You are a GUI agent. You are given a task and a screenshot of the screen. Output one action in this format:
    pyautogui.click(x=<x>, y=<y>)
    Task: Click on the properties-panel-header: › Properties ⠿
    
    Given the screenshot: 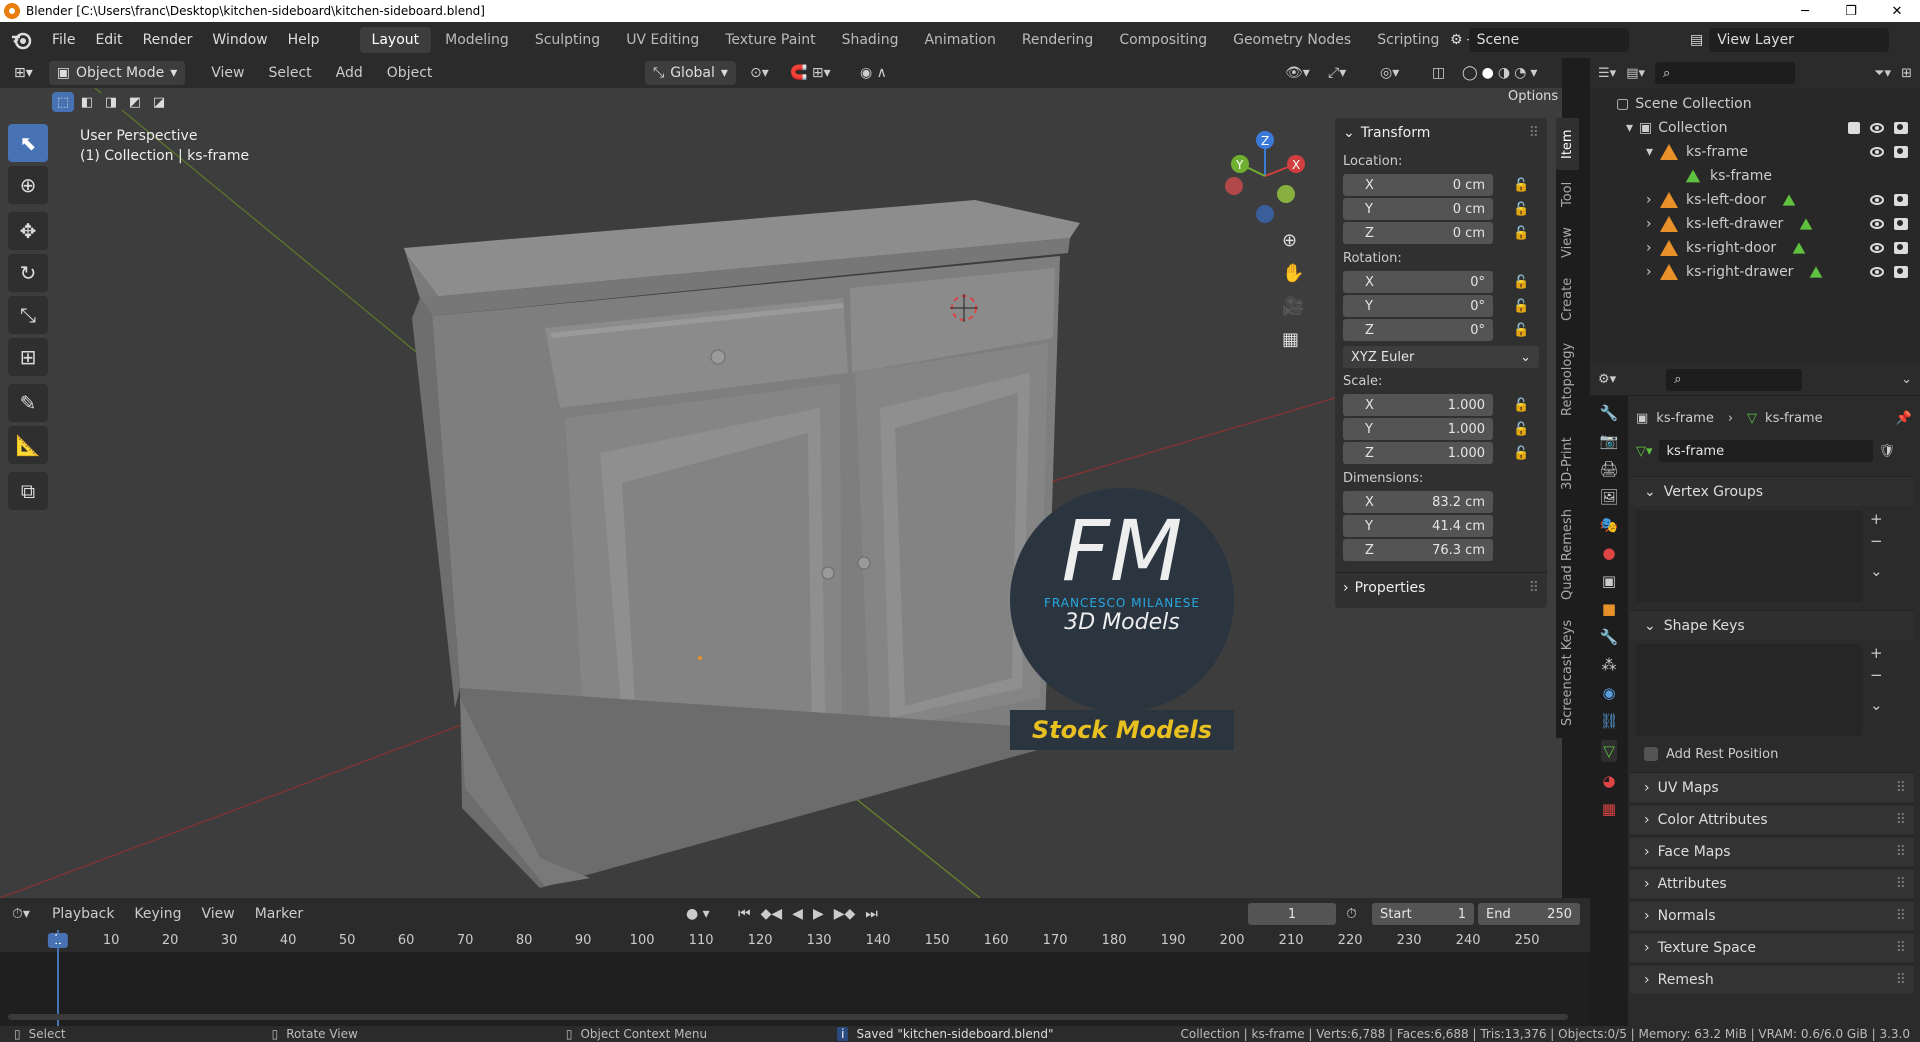 What is the action you would take?
    pyautogui.click(x=1441, y=587)
    